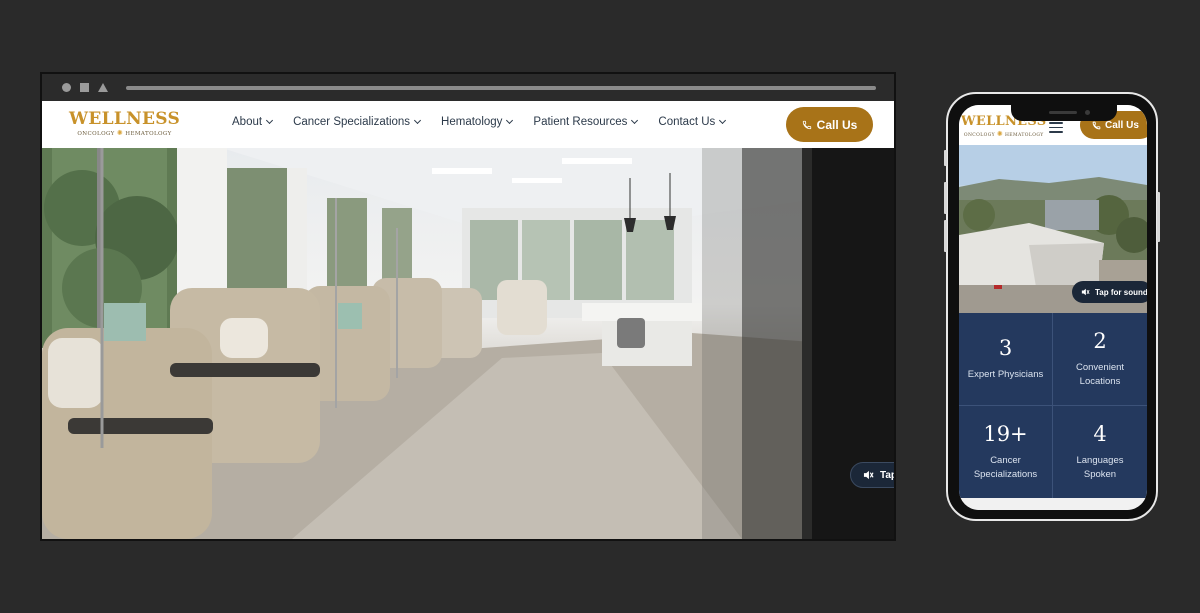 Image resolution: width=1200 pixels, height=613 pixels. What do you see at coordinates (580, 122) in the screenshot?
I see `nav-label: Patient Resources` at bounding box center [580, 122].